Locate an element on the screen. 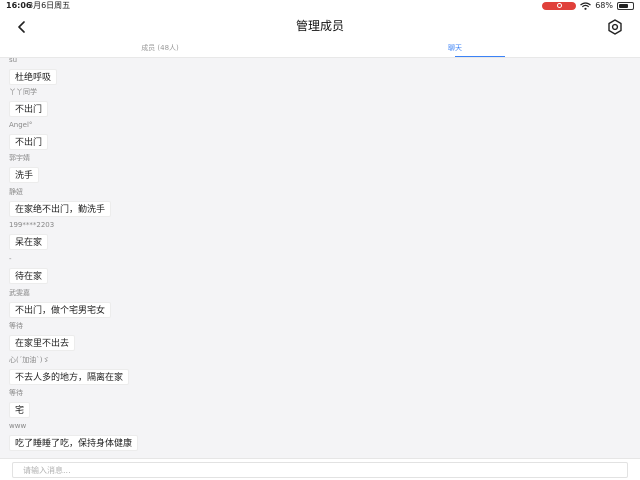 The height and width of the screenshot is (480, 640). settings-button is located at coordinates (615, 27).